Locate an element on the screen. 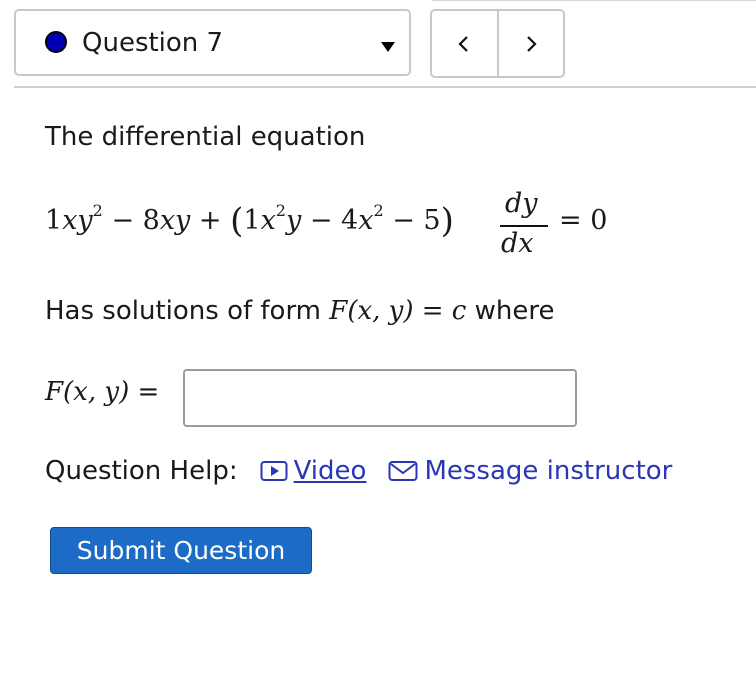  video-play-icon is located at coordinates (274, 471).